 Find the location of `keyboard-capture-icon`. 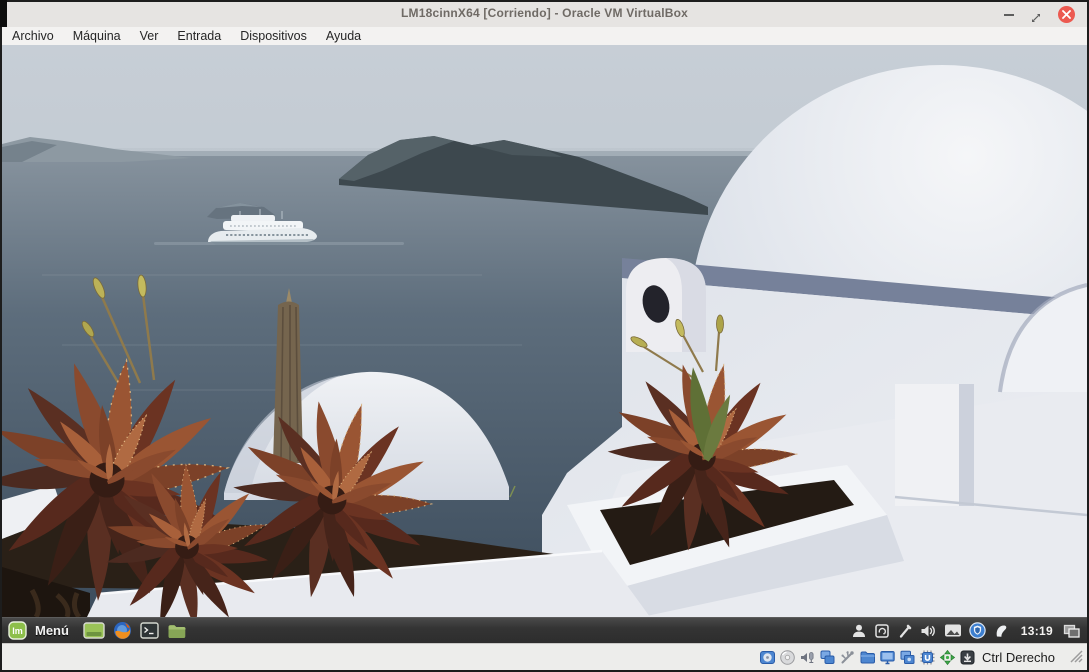

keyboard-capture-icon is located at coordinates (967, 657).